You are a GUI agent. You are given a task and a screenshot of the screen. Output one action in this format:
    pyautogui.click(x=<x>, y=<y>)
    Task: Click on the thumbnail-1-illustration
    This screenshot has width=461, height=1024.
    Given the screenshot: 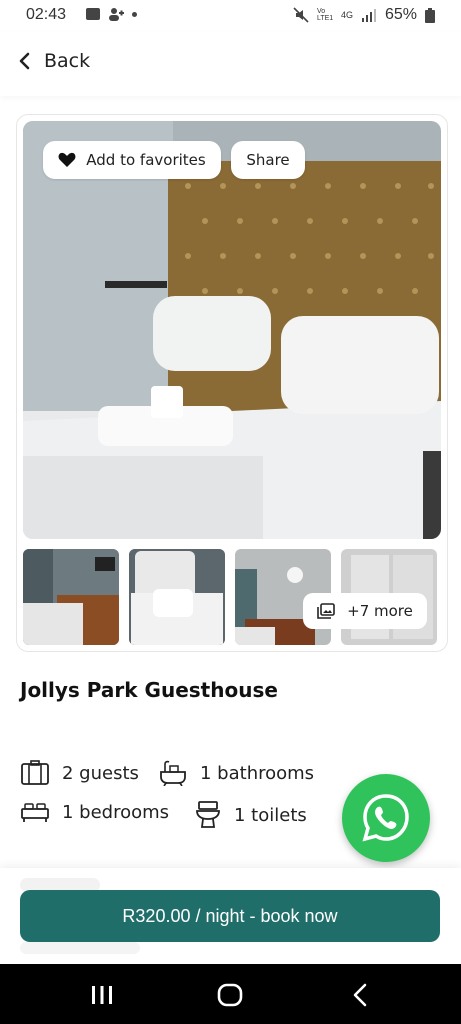 What is the action you would take?
    pyautogui.click(x=71, y=597)
    